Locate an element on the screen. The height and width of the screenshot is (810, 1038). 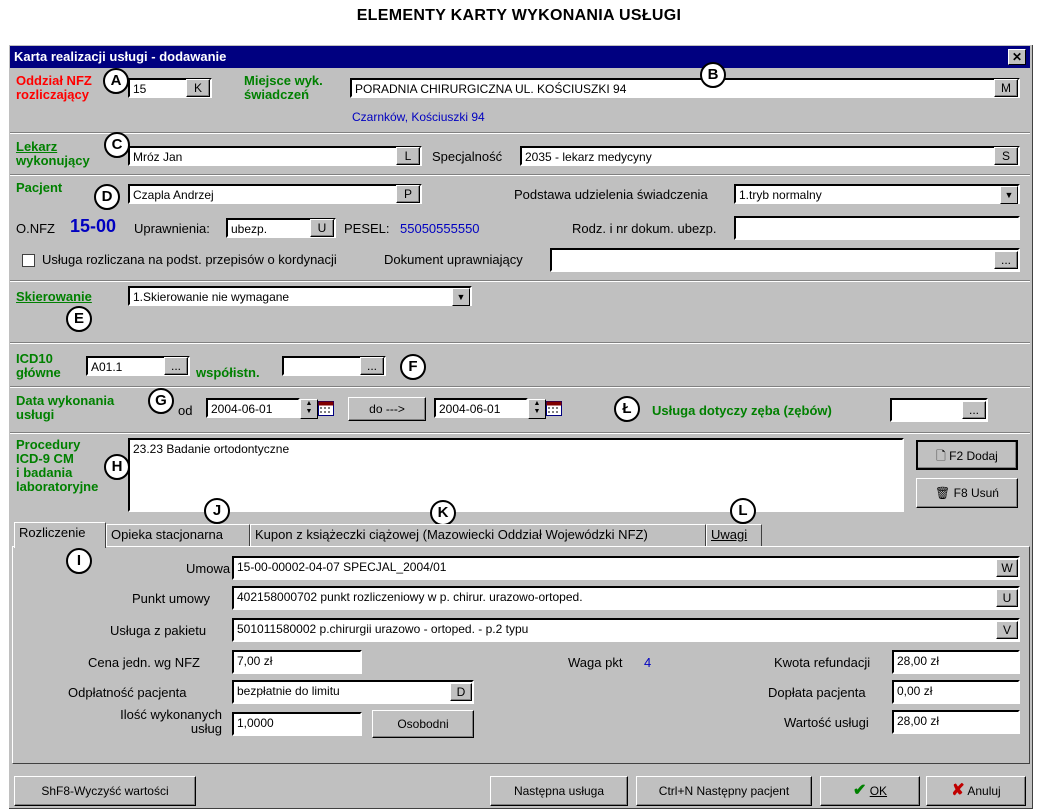
wartosc-label: Wartość usługi is located at coordinates (826, 722).